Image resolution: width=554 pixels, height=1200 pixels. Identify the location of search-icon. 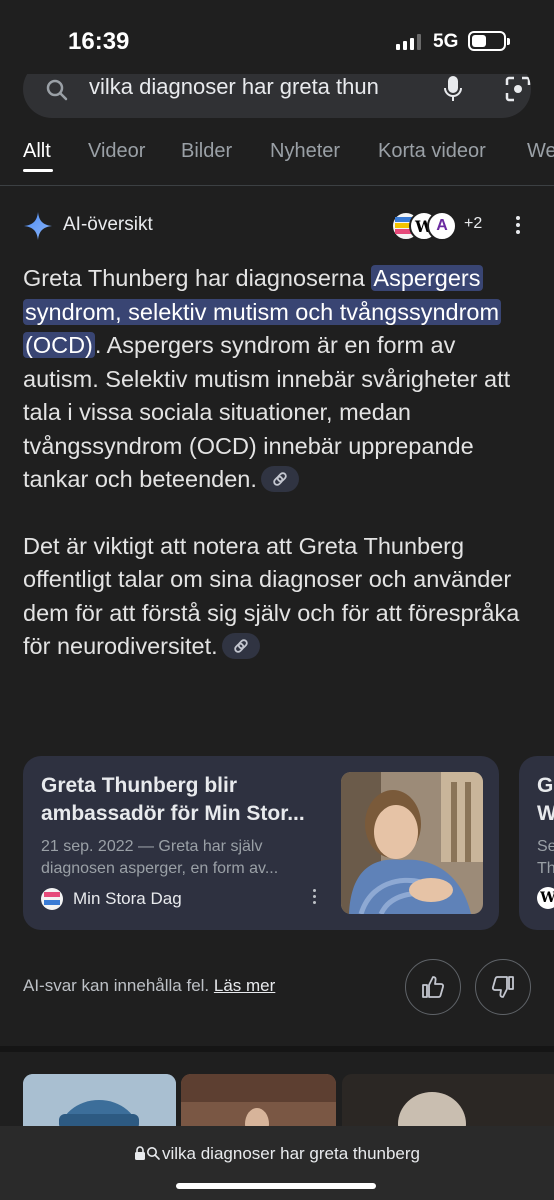
(57, 90).